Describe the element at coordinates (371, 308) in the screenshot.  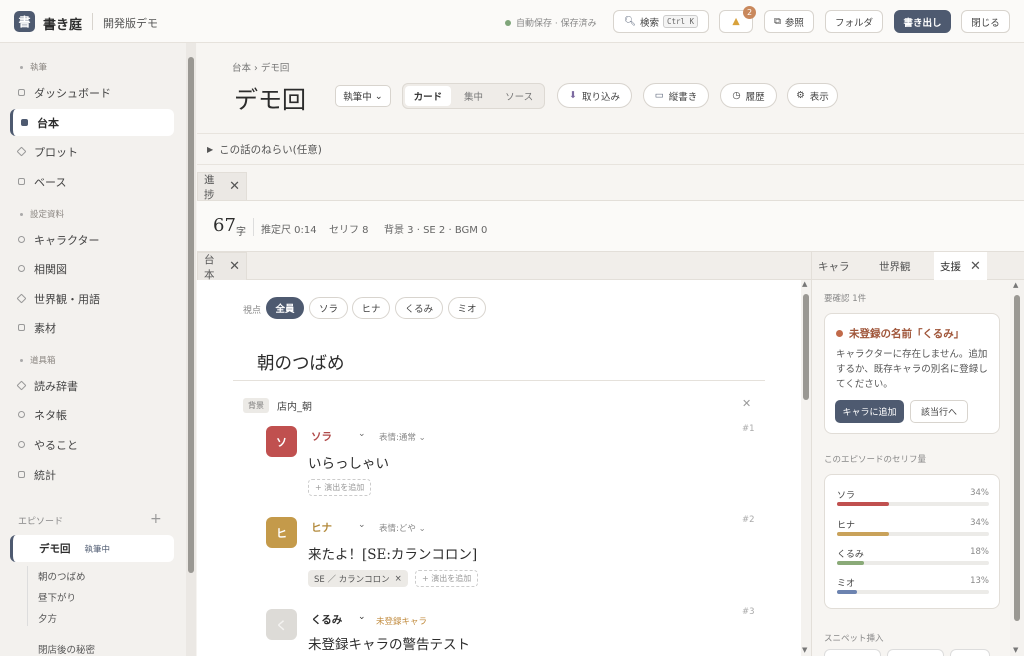
I see `pov-hina: ヒナ` at that location.